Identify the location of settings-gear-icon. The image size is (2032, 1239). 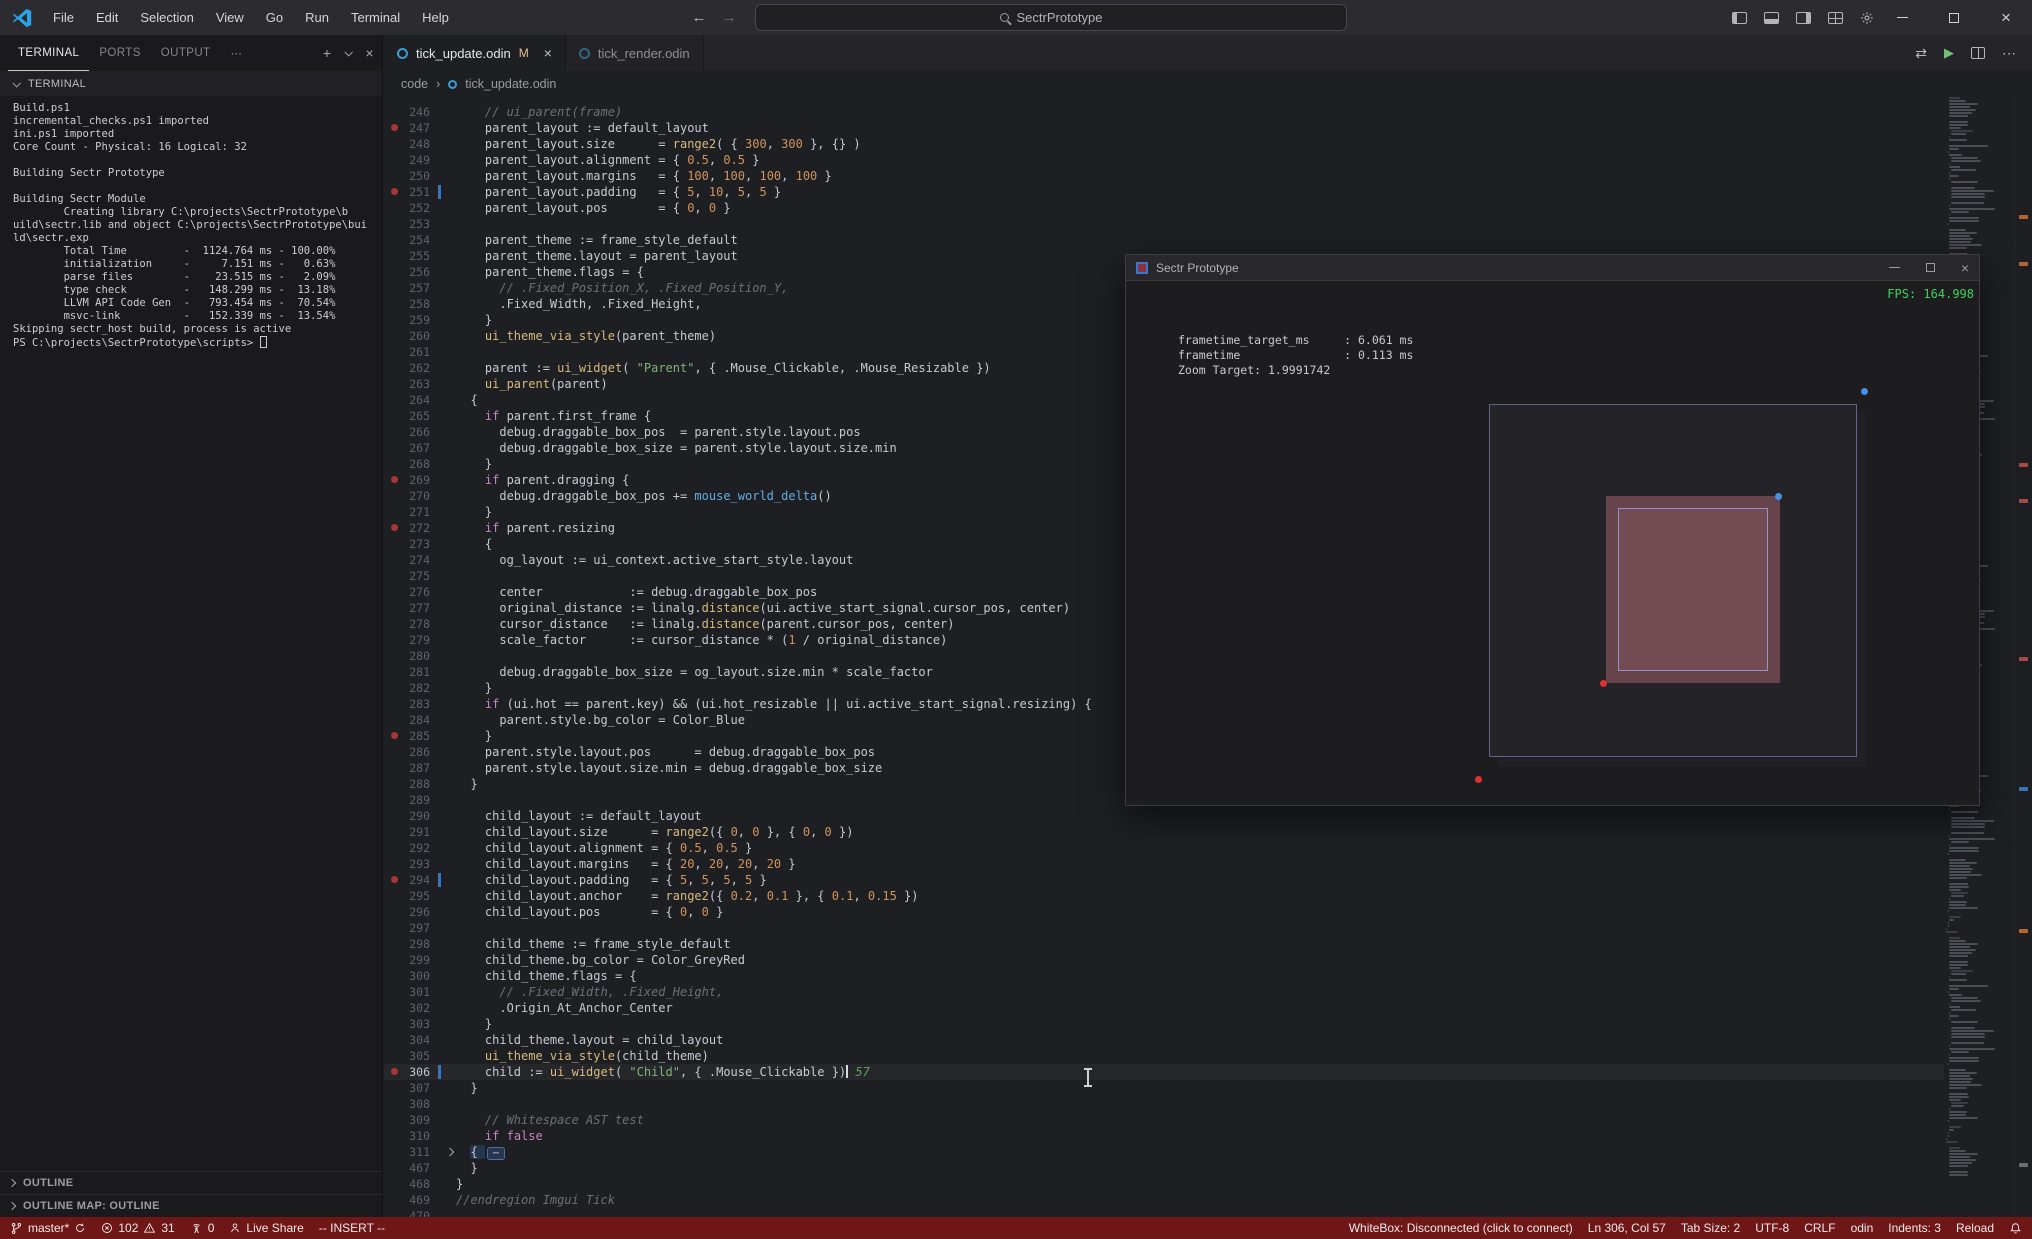
(1867, 18).